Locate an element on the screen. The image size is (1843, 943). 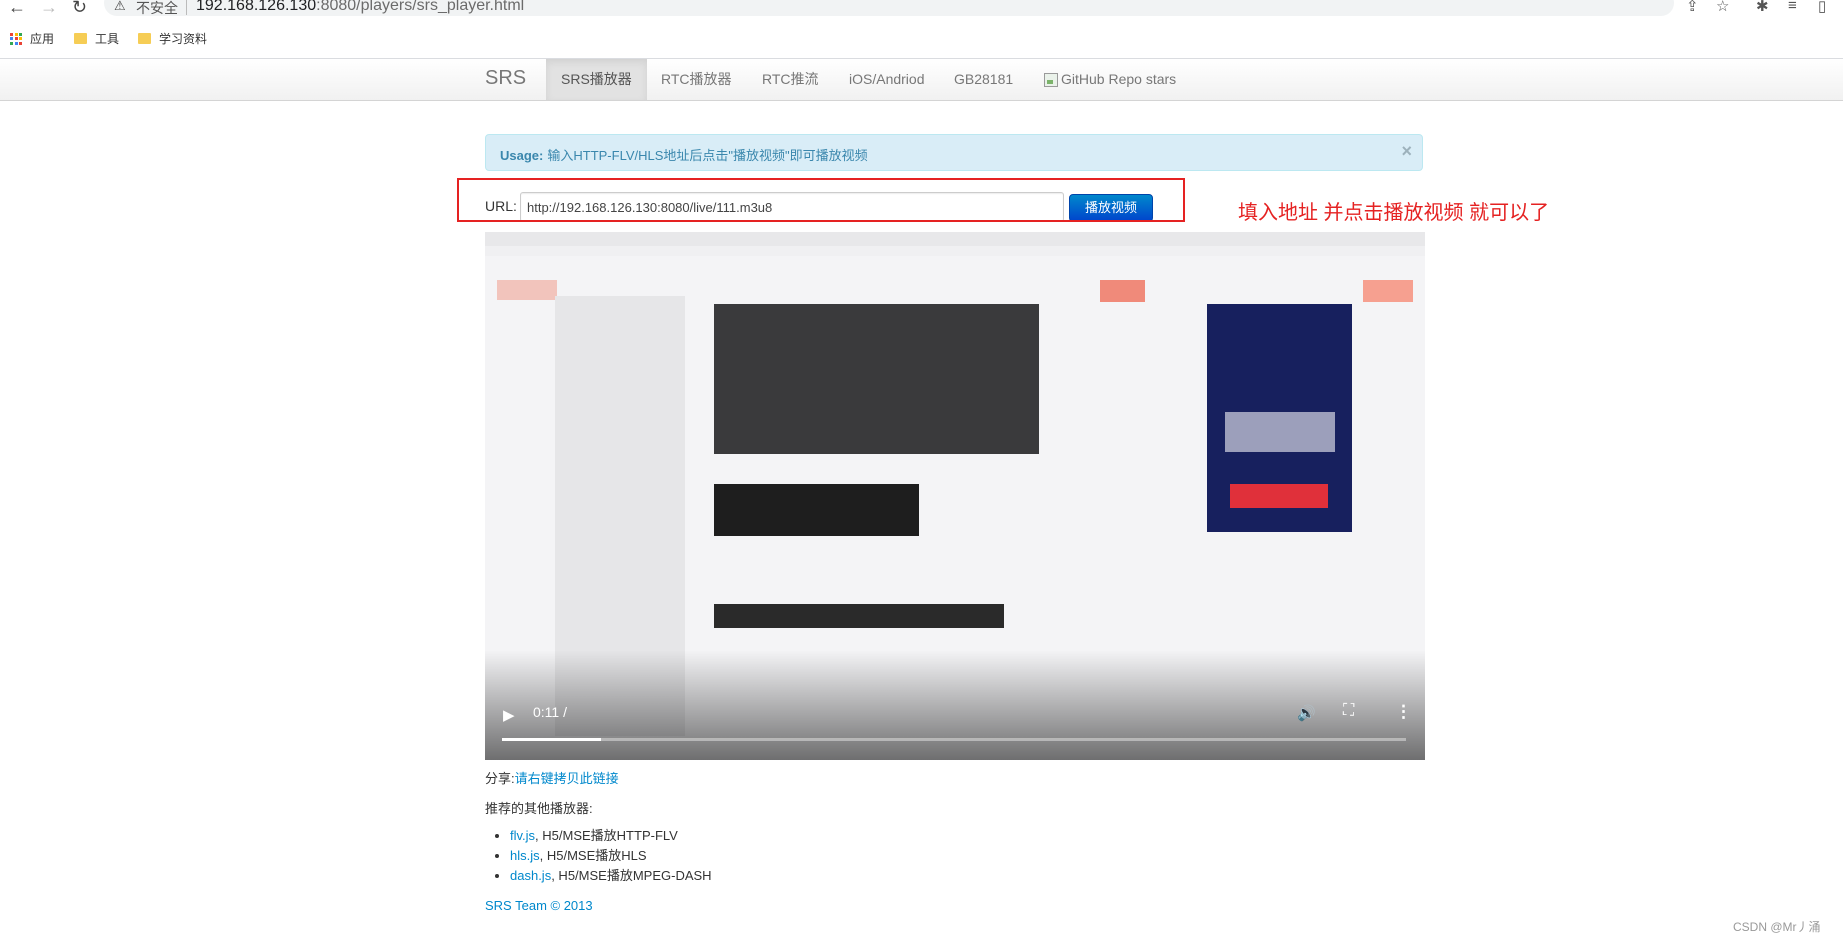
address-divider is located at coordinates (186, 7).